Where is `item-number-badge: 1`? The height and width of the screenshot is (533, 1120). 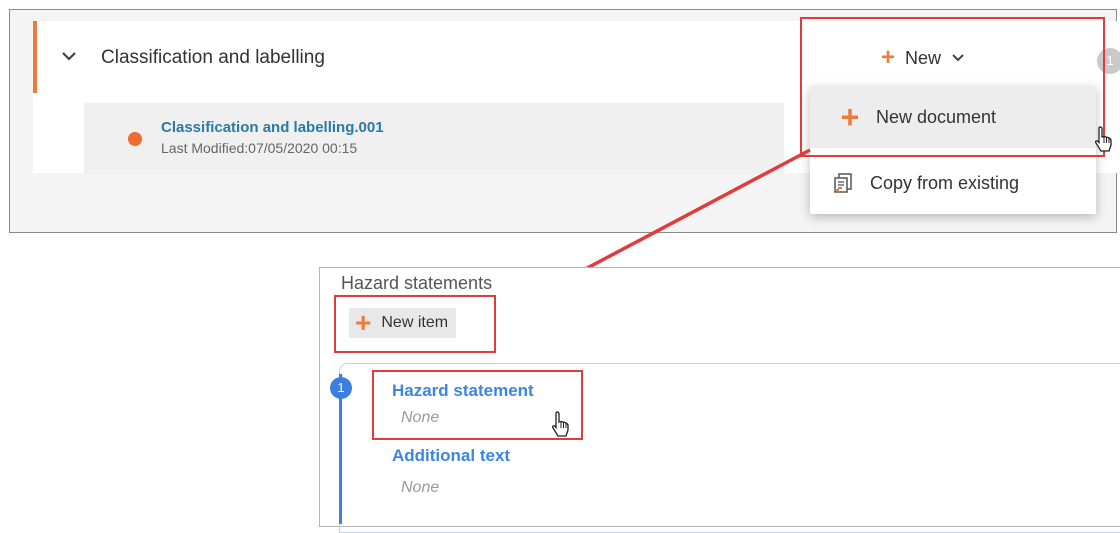
item-number-badge: 1 is located at coordinates (341, 388).